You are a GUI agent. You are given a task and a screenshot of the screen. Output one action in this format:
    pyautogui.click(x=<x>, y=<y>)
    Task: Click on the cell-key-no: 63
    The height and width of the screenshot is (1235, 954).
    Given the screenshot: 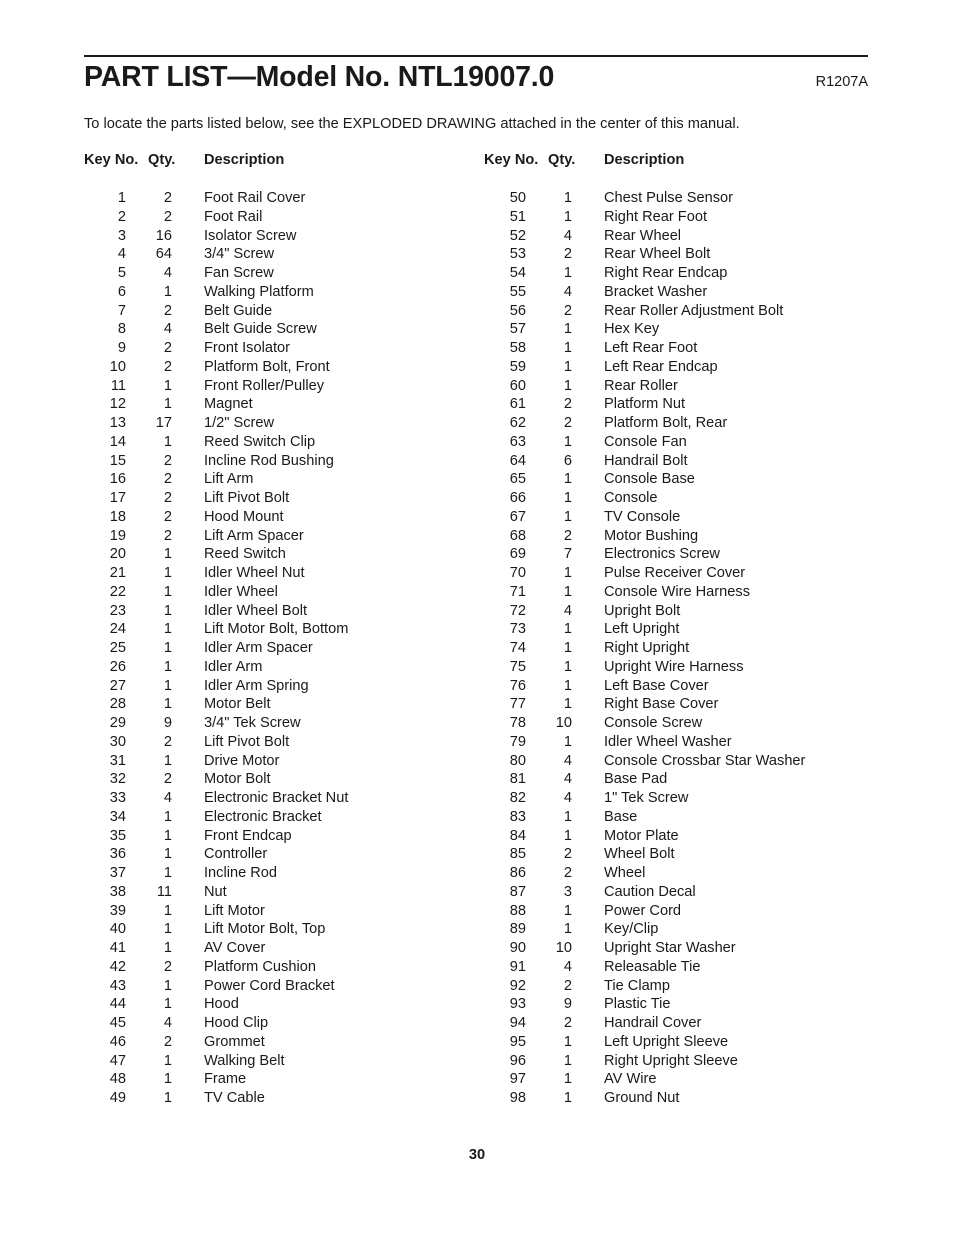 What is the action you would take?
    pyautogui.click(x=517, y=441)
    